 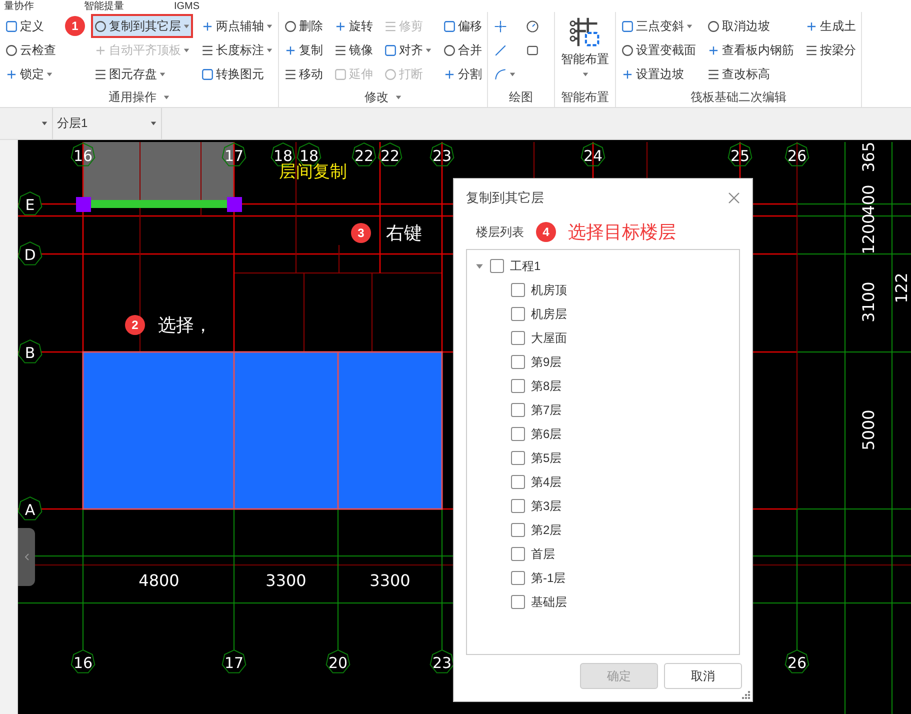 What do you see at coordinates (549, 314) in the screenshot?
I see `tree-item-label: 机房层` at bounding box center [549, 314].